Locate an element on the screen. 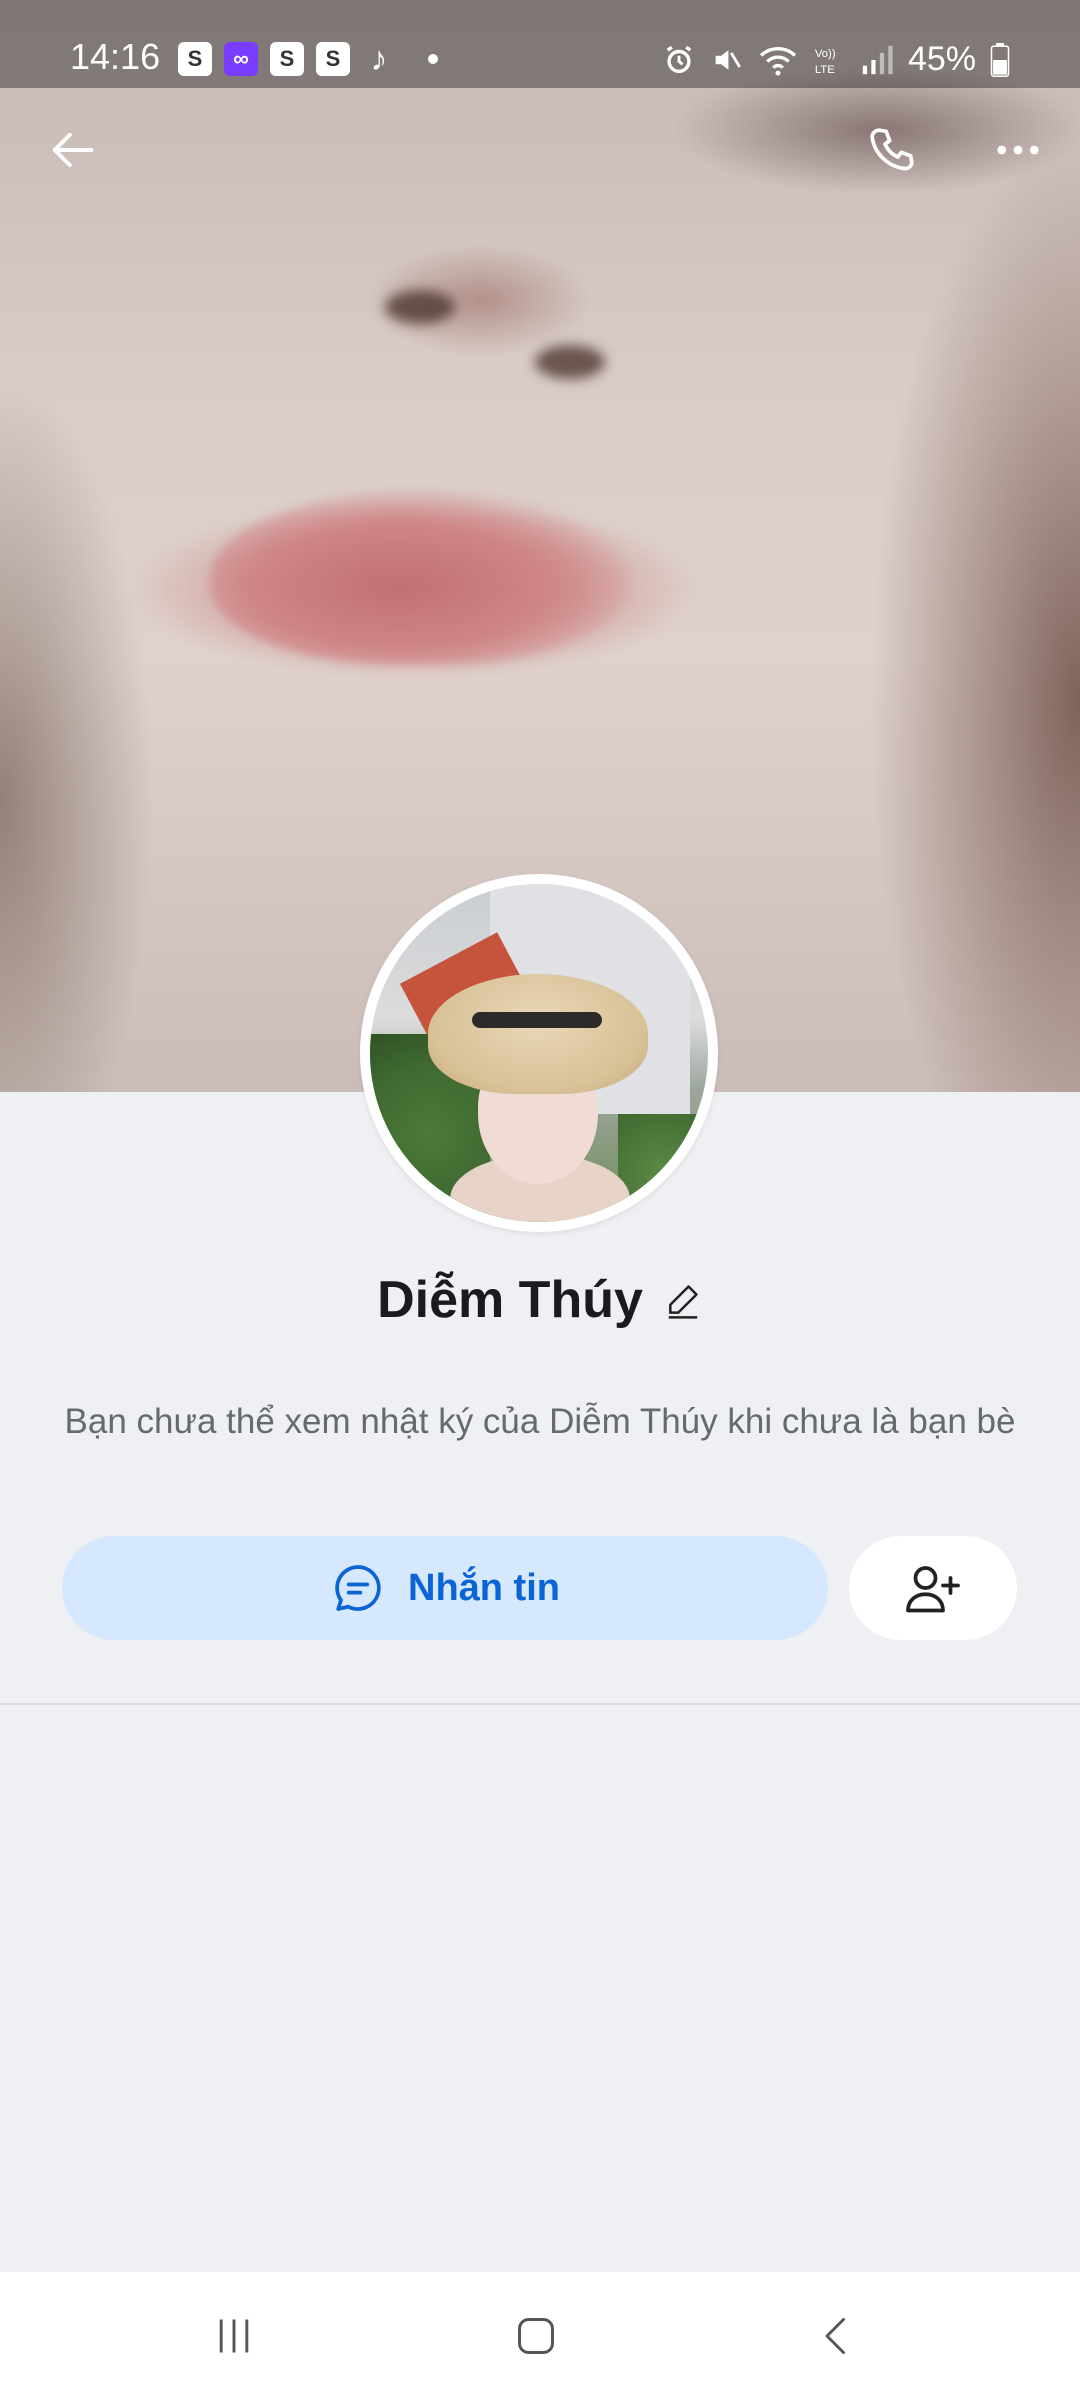 This screenshot has height=2400, width=1080. phone-icon is located at coordinates (892, 149).